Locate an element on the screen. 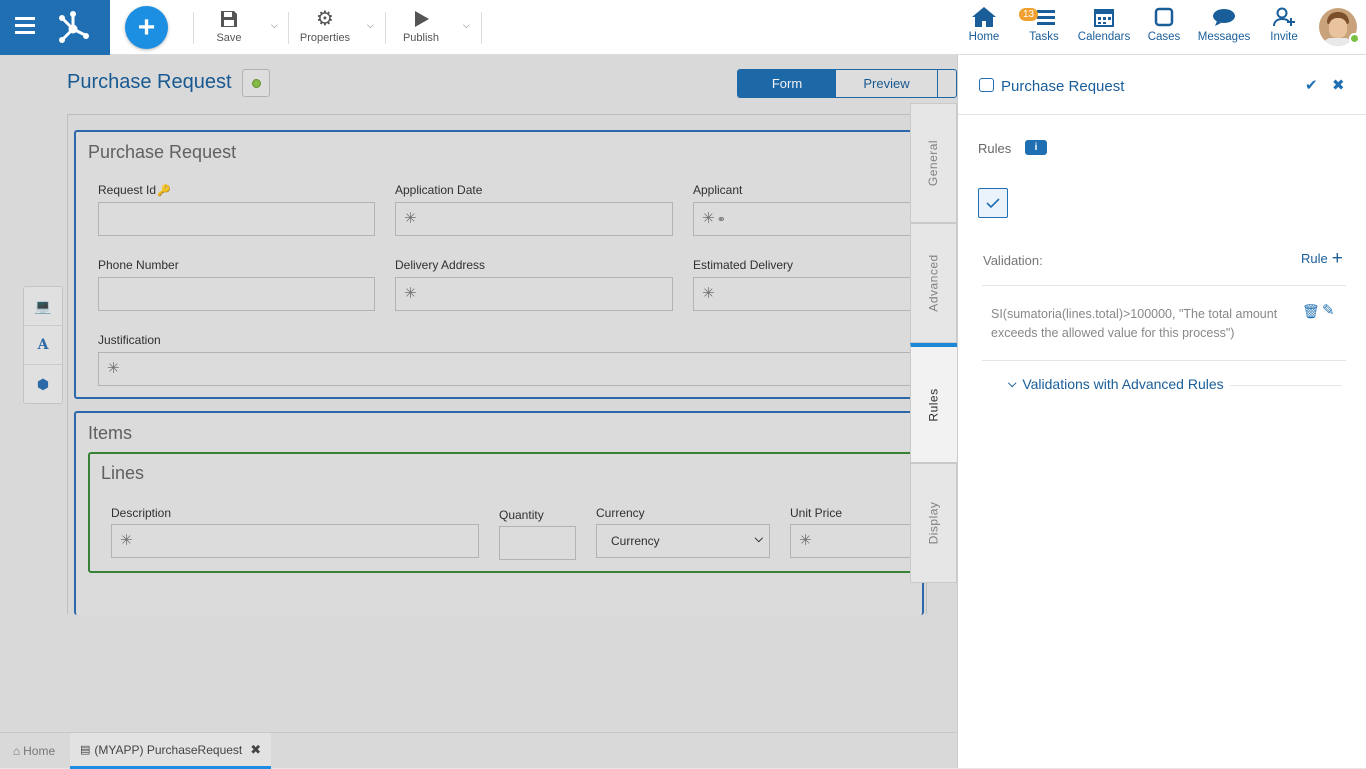 Image resolution: width=1366 pixels, height=769 pixels. advanced-rules-toggle: ⌵ Validations with Advanced Rules is located at coordinates (1116, 384).